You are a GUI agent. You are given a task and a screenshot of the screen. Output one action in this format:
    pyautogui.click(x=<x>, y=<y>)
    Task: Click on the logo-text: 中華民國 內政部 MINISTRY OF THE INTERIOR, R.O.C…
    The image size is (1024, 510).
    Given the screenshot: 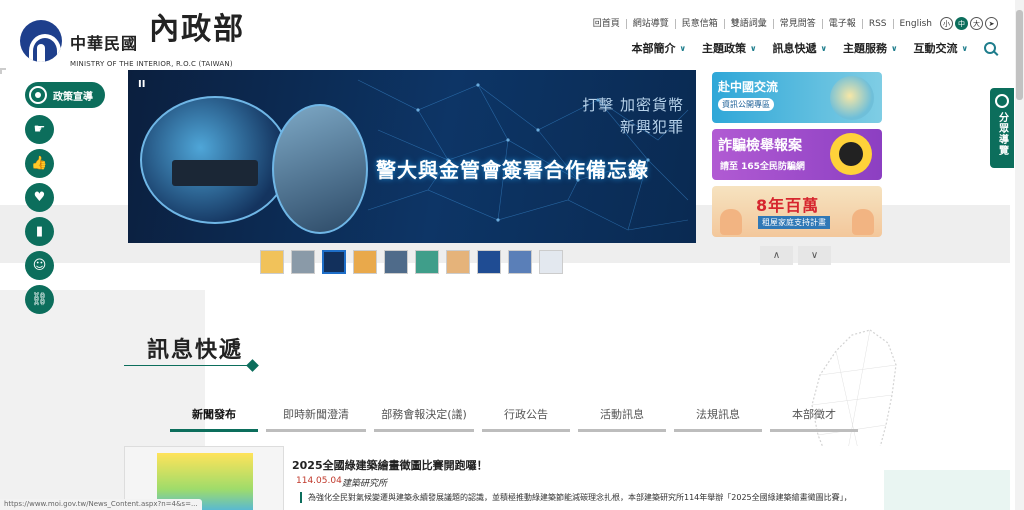 What is the action you would take?
    pyautogui.click(x=158, y=40)
    